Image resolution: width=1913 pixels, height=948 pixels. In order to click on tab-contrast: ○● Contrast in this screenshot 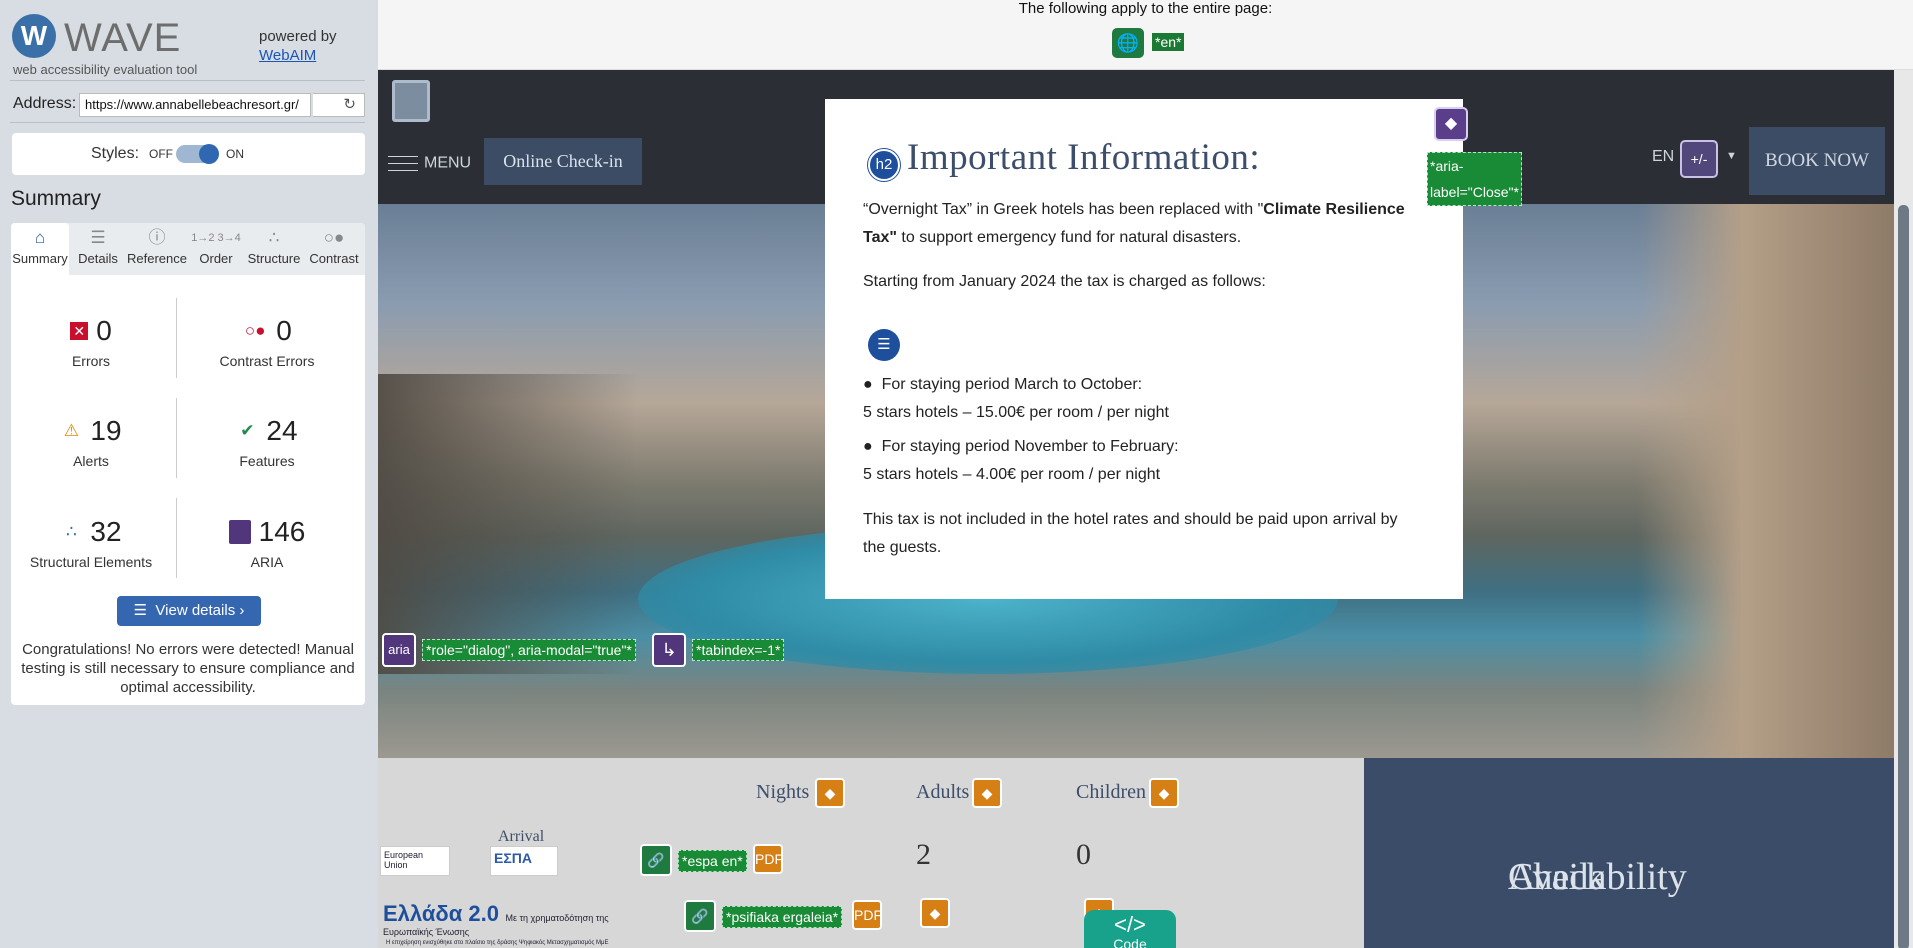, I will do `click(334, 249)`.